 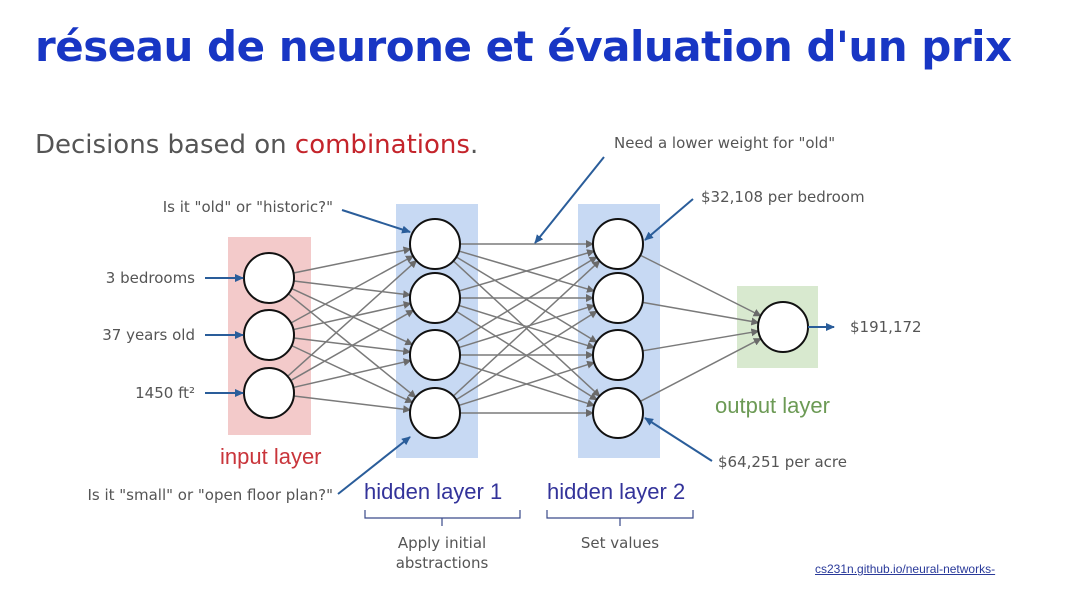 I want to click on hidden-layer-2-brace, so click(x=620, y=518).